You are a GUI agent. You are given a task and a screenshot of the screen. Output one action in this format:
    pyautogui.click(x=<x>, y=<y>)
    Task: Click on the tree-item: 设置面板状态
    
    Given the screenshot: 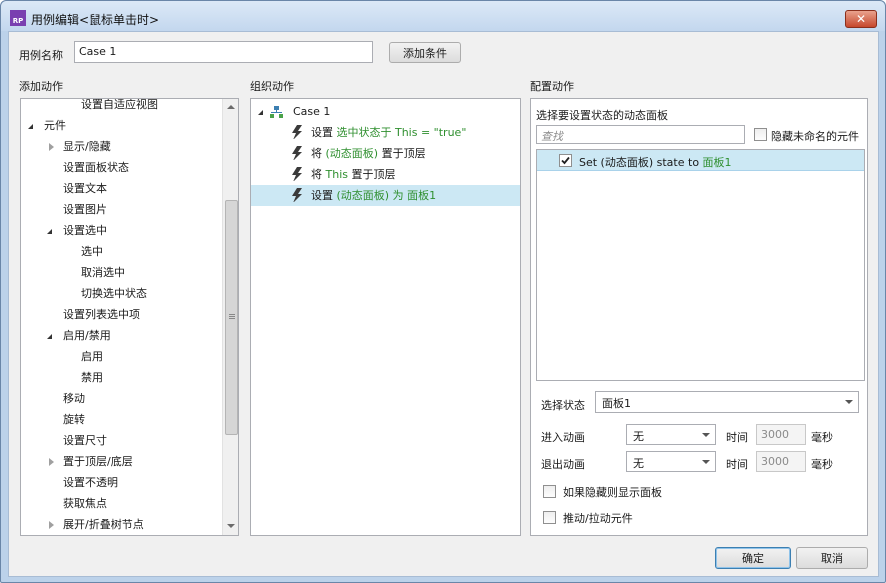 What is the action you would take?
    pyautogui.click(x=121, y=167)
    